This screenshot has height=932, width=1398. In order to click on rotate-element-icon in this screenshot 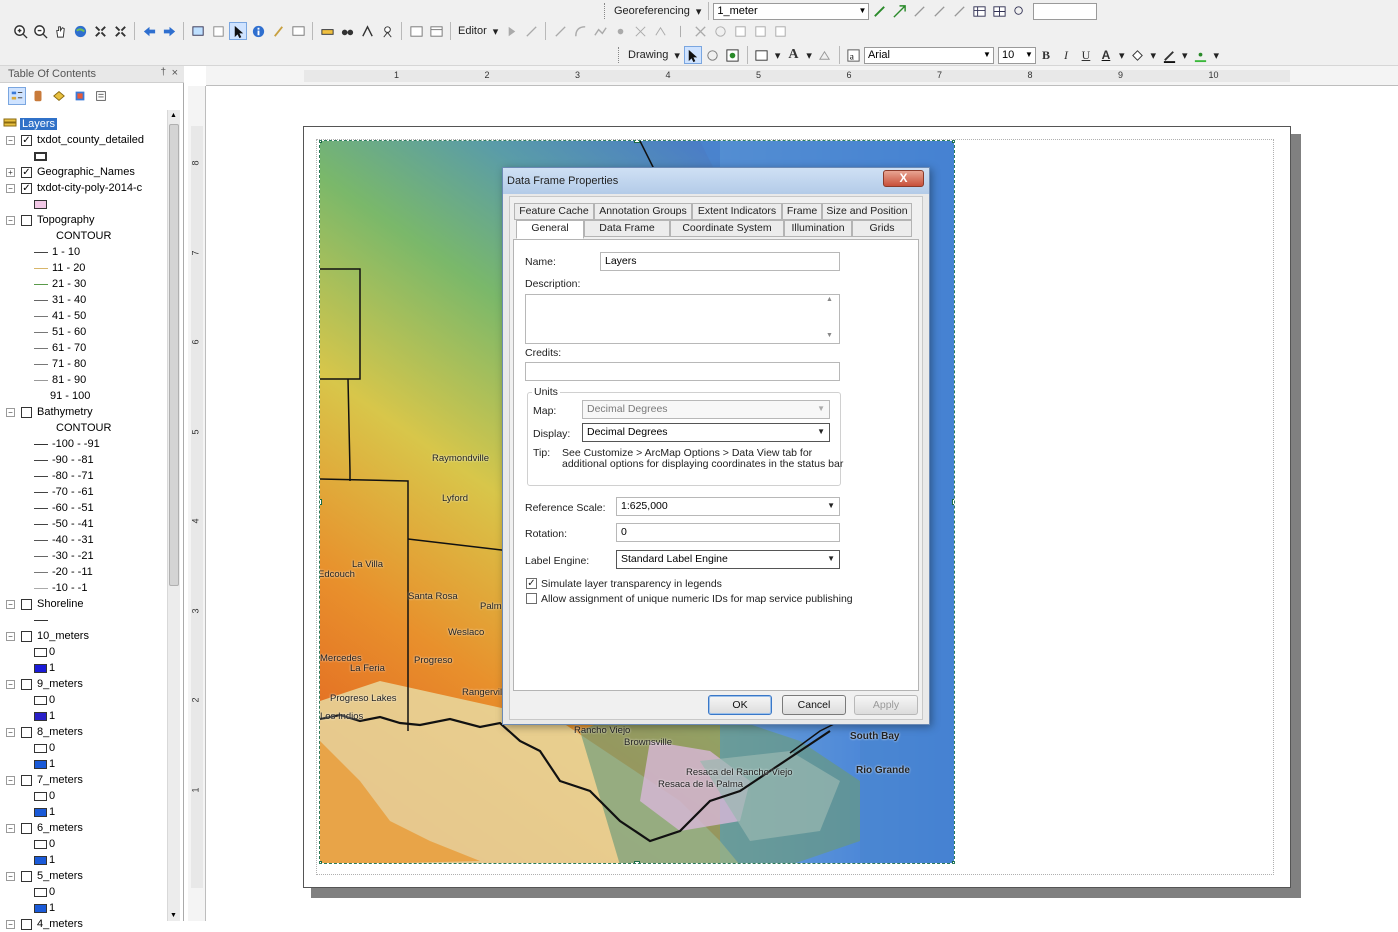, I will do `click(713, 55)`.